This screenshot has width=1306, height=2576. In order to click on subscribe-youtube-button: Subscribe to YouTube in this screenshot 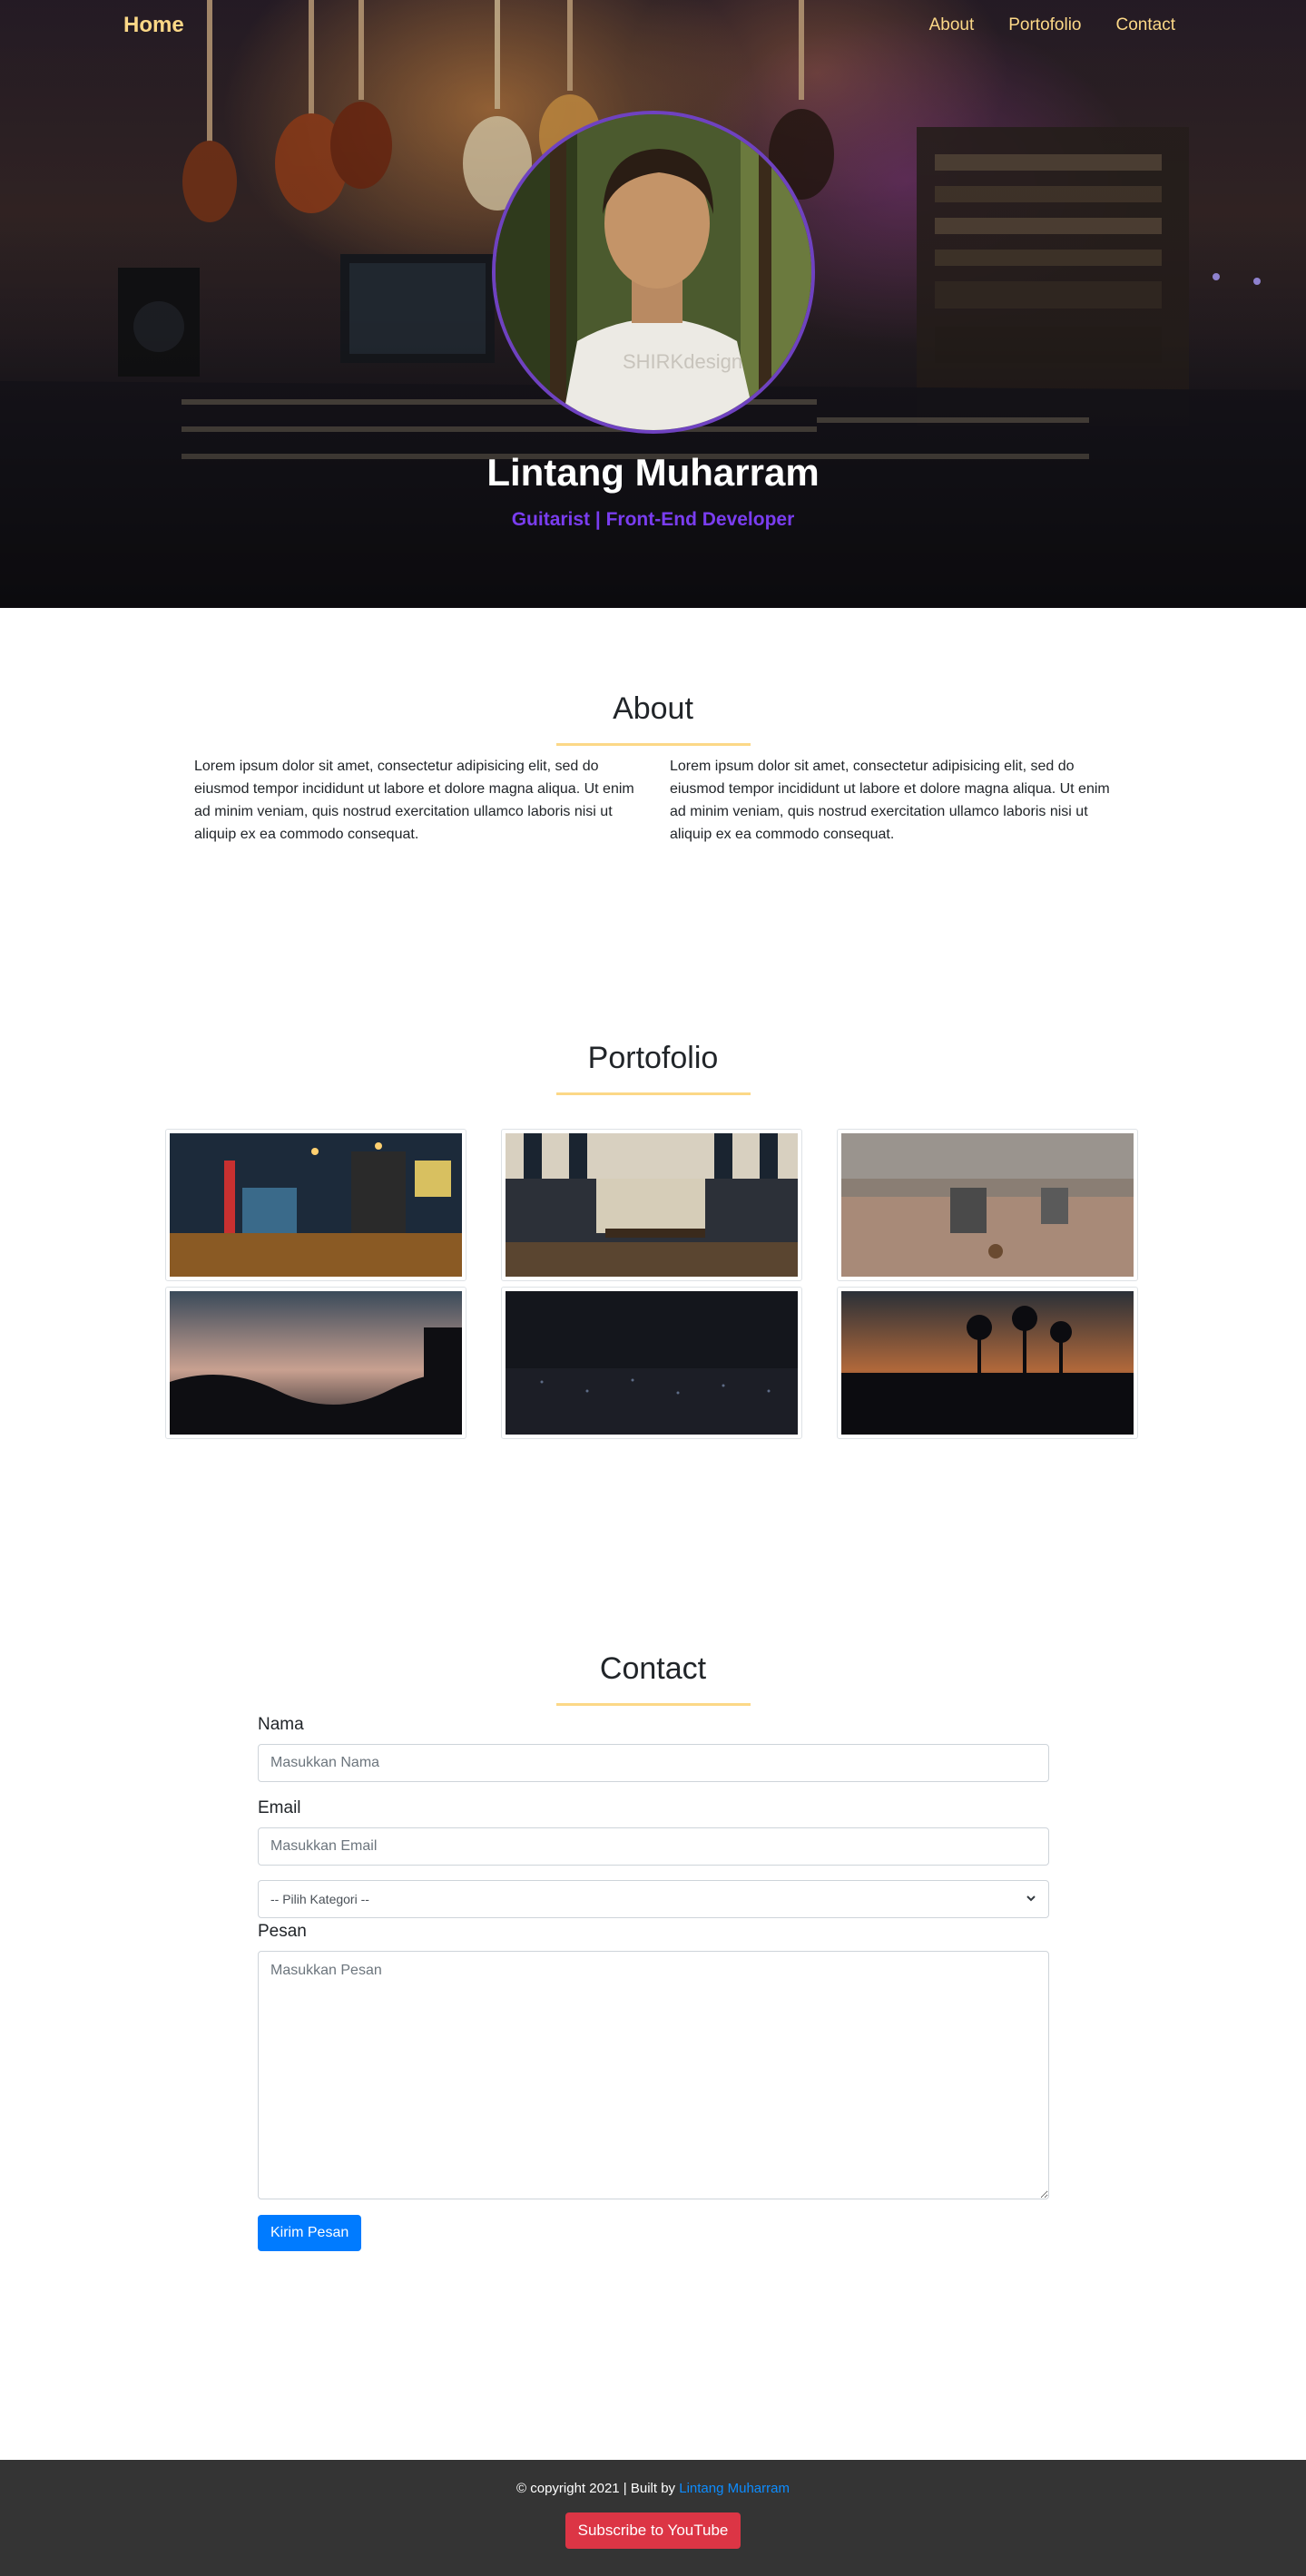, I will do `click(653, 2530)`.